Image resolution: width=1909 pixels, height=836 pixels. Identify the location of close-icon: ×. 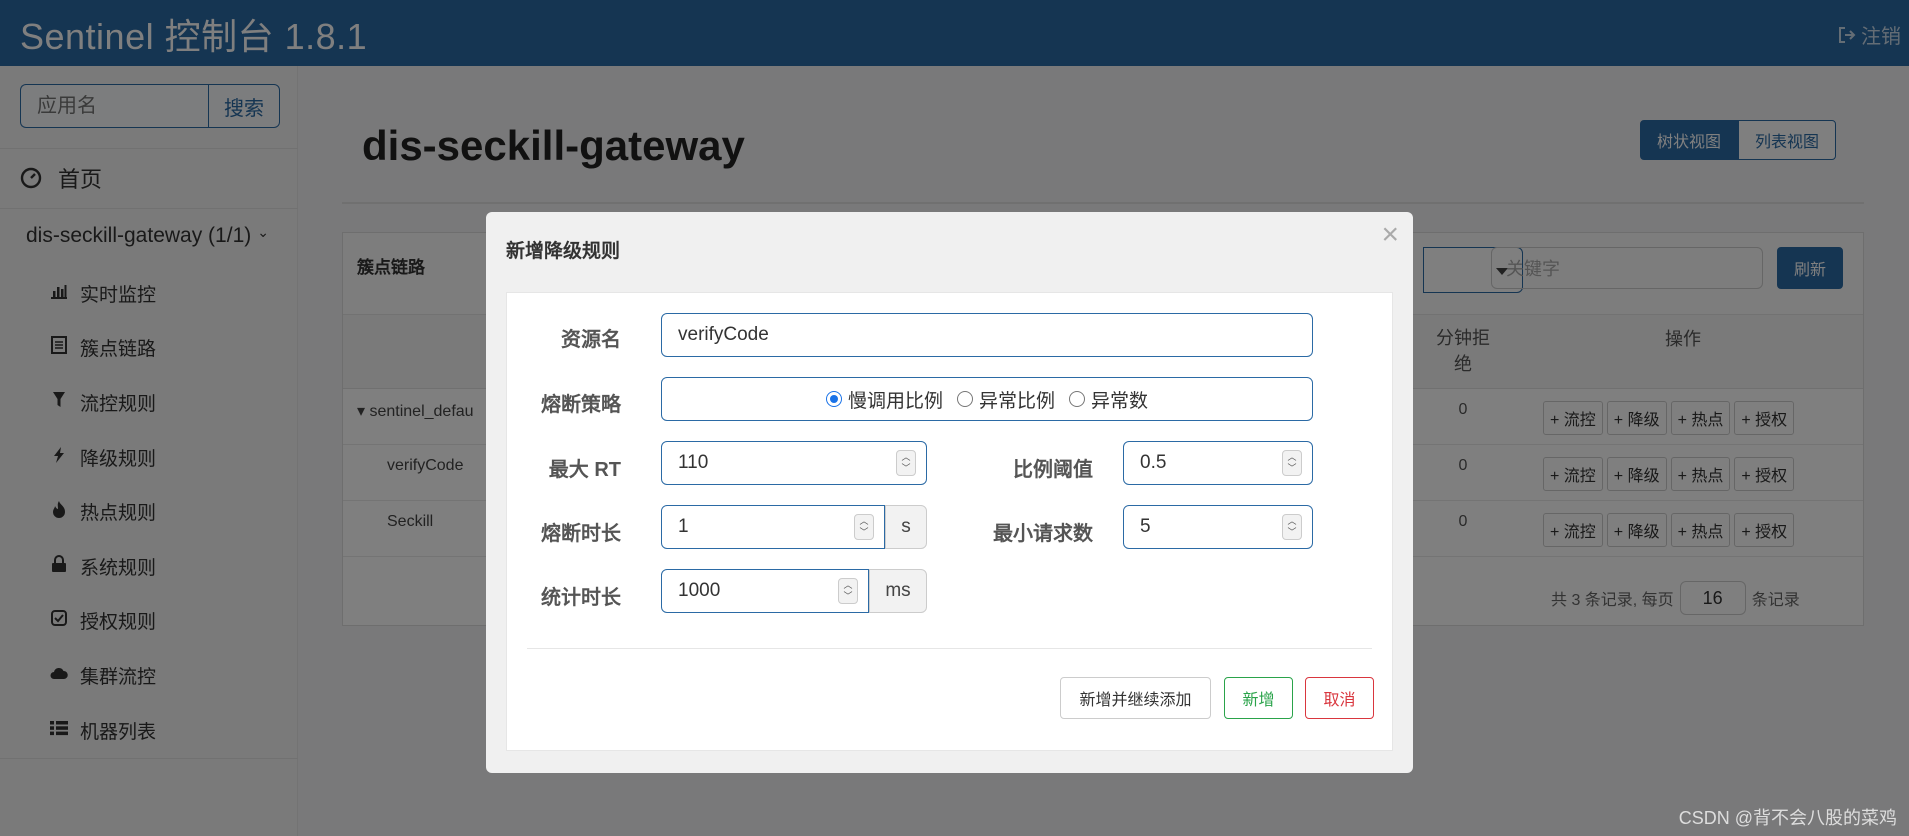
(1390, 235).